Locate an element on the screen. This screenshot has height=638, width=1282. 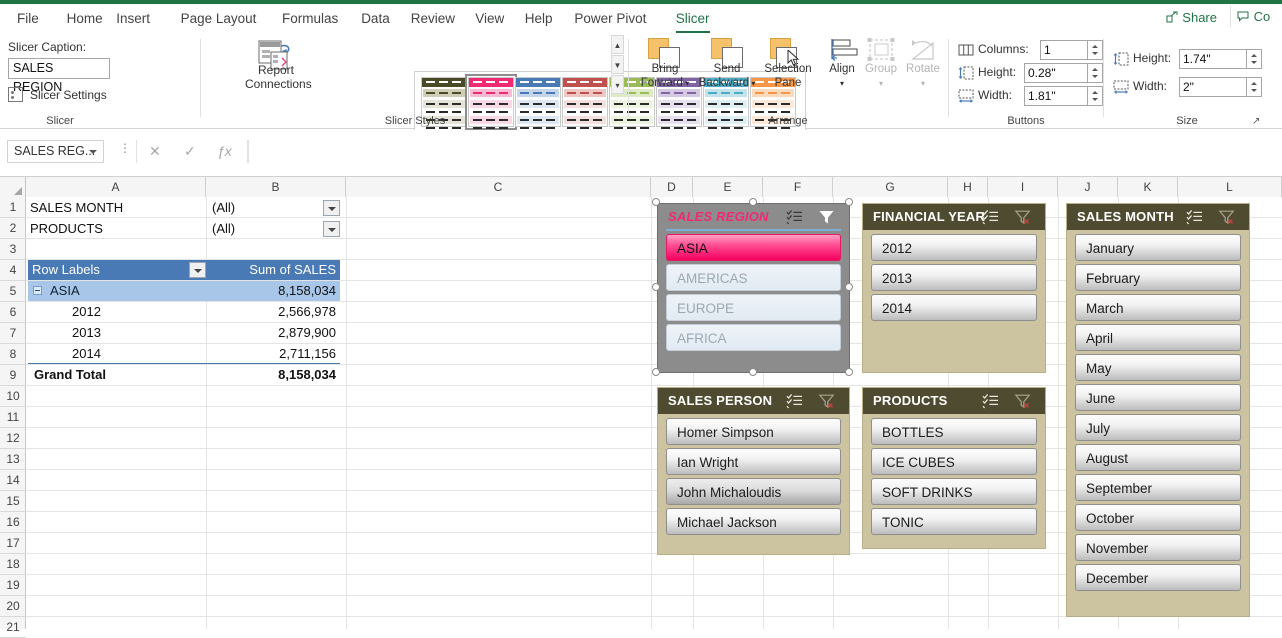
column-header-F: F is located at coordinates (798, 187).